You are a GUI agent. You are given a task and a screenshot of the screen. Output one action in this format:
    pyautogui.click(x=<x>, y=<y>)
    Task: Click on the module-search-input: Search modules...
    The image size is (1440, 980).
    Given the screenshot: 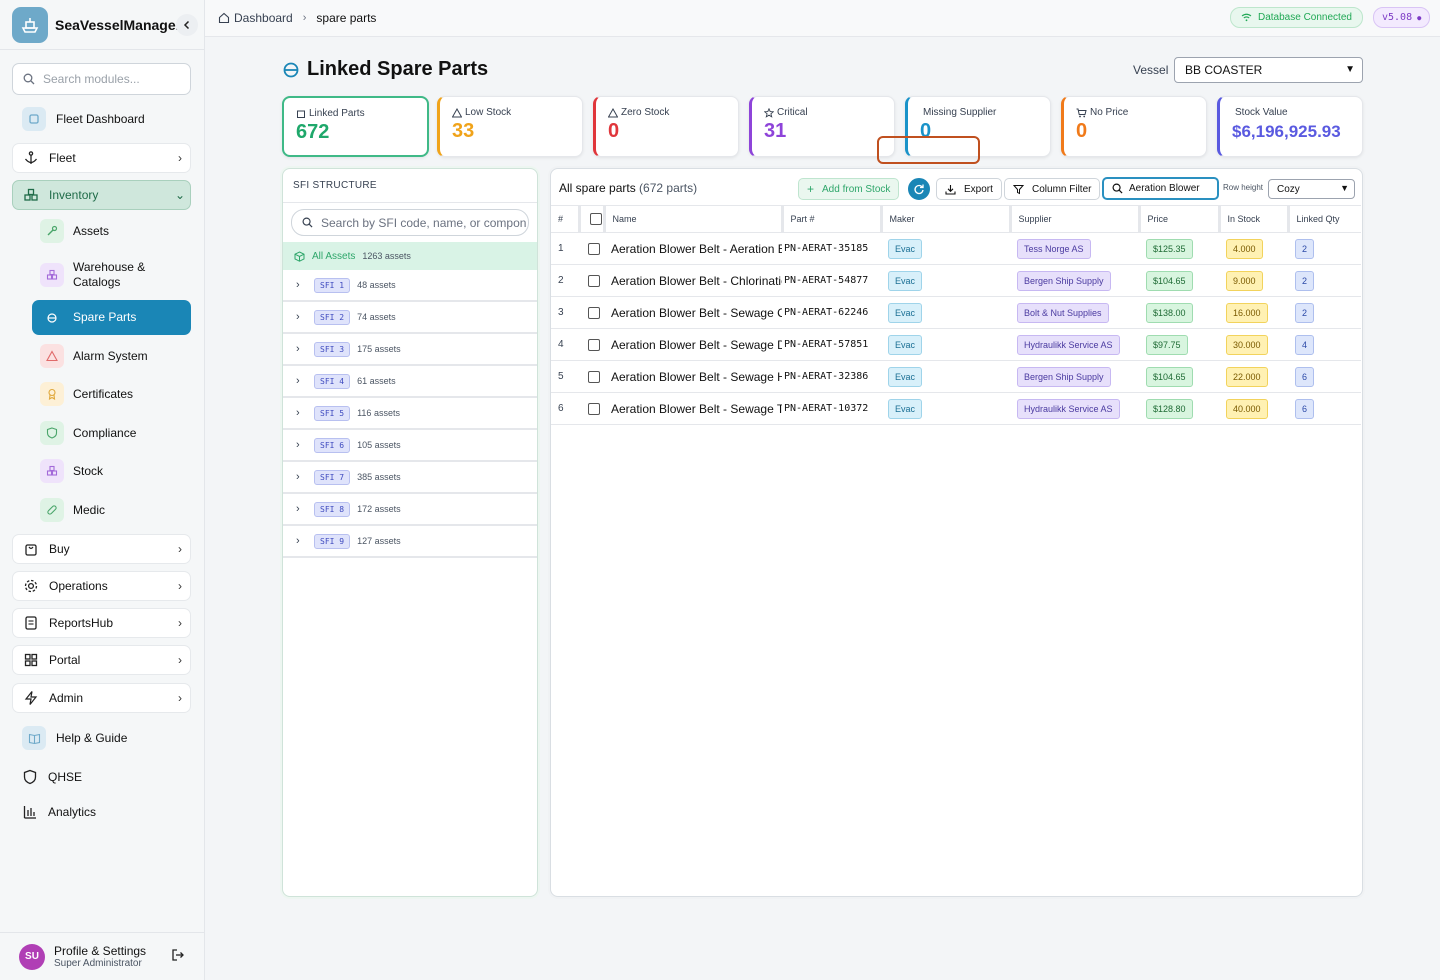 What is the action you would take?
    pyautogui.click(x=101, y=79)
    